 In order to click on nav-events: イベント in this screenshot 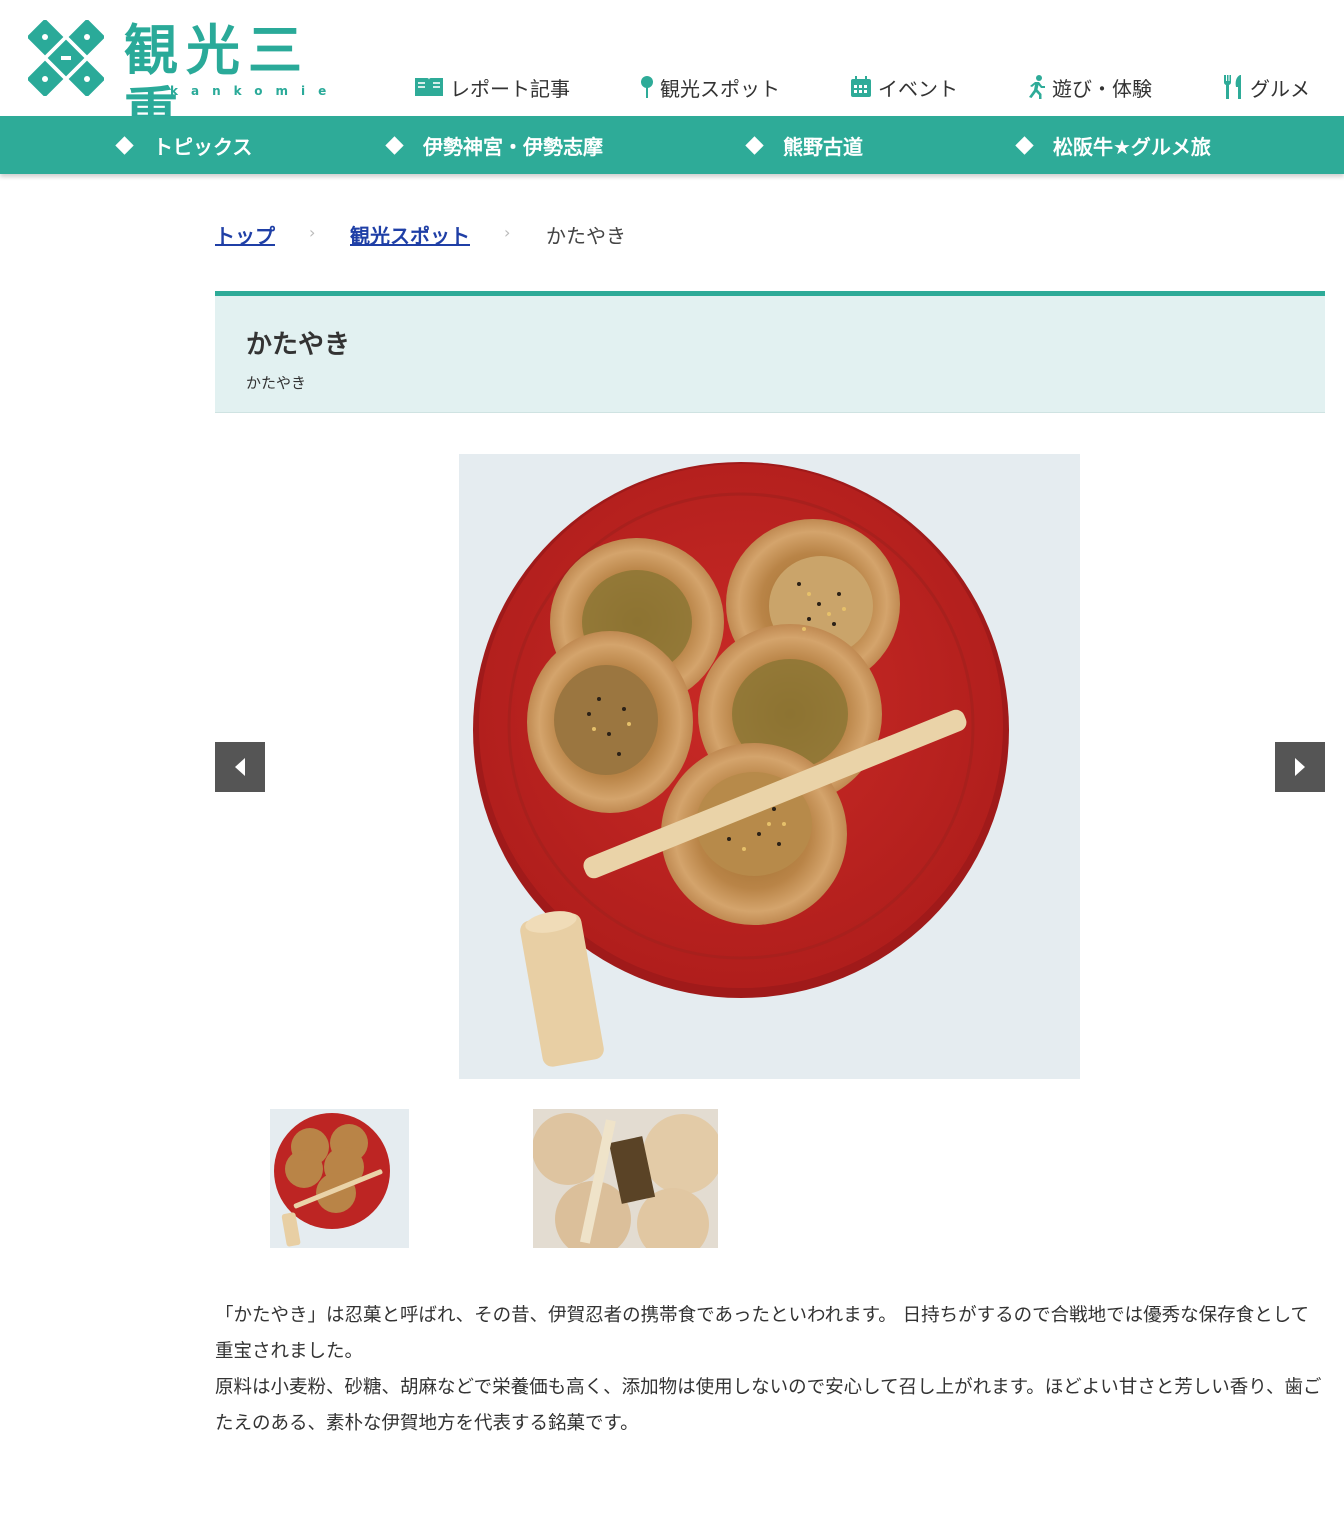, I will do `click(904, 87)`.